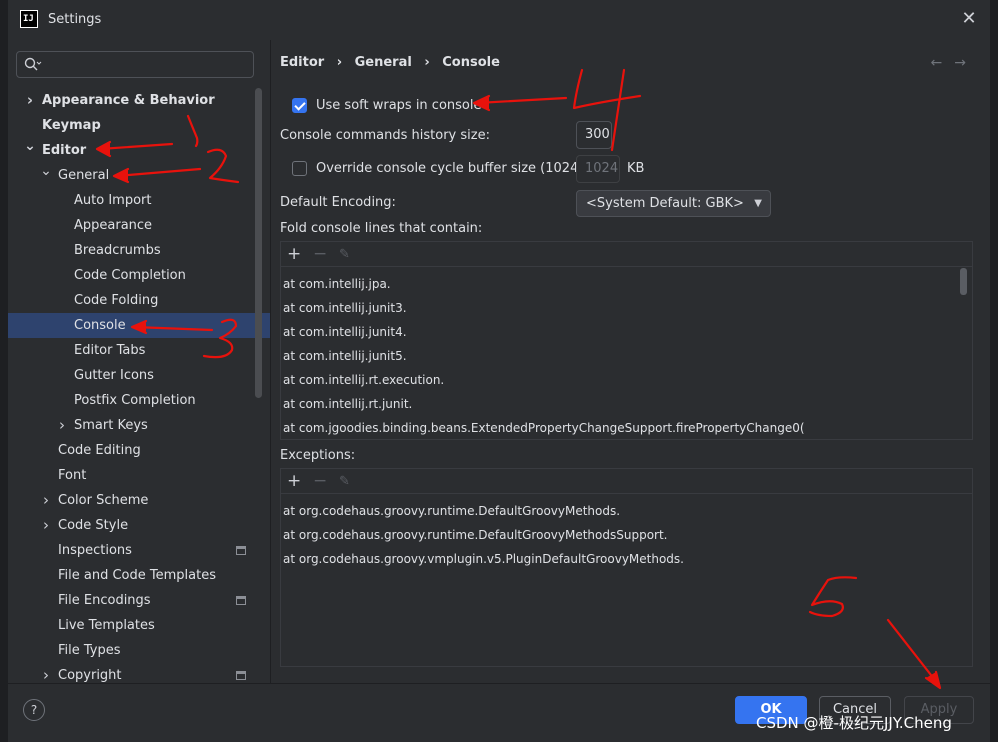 This screenshot has width=998, height=742. Describe the element at coordinates (93, 525) in the screenshot. I see `tree-item-label: Code Style` at that location.